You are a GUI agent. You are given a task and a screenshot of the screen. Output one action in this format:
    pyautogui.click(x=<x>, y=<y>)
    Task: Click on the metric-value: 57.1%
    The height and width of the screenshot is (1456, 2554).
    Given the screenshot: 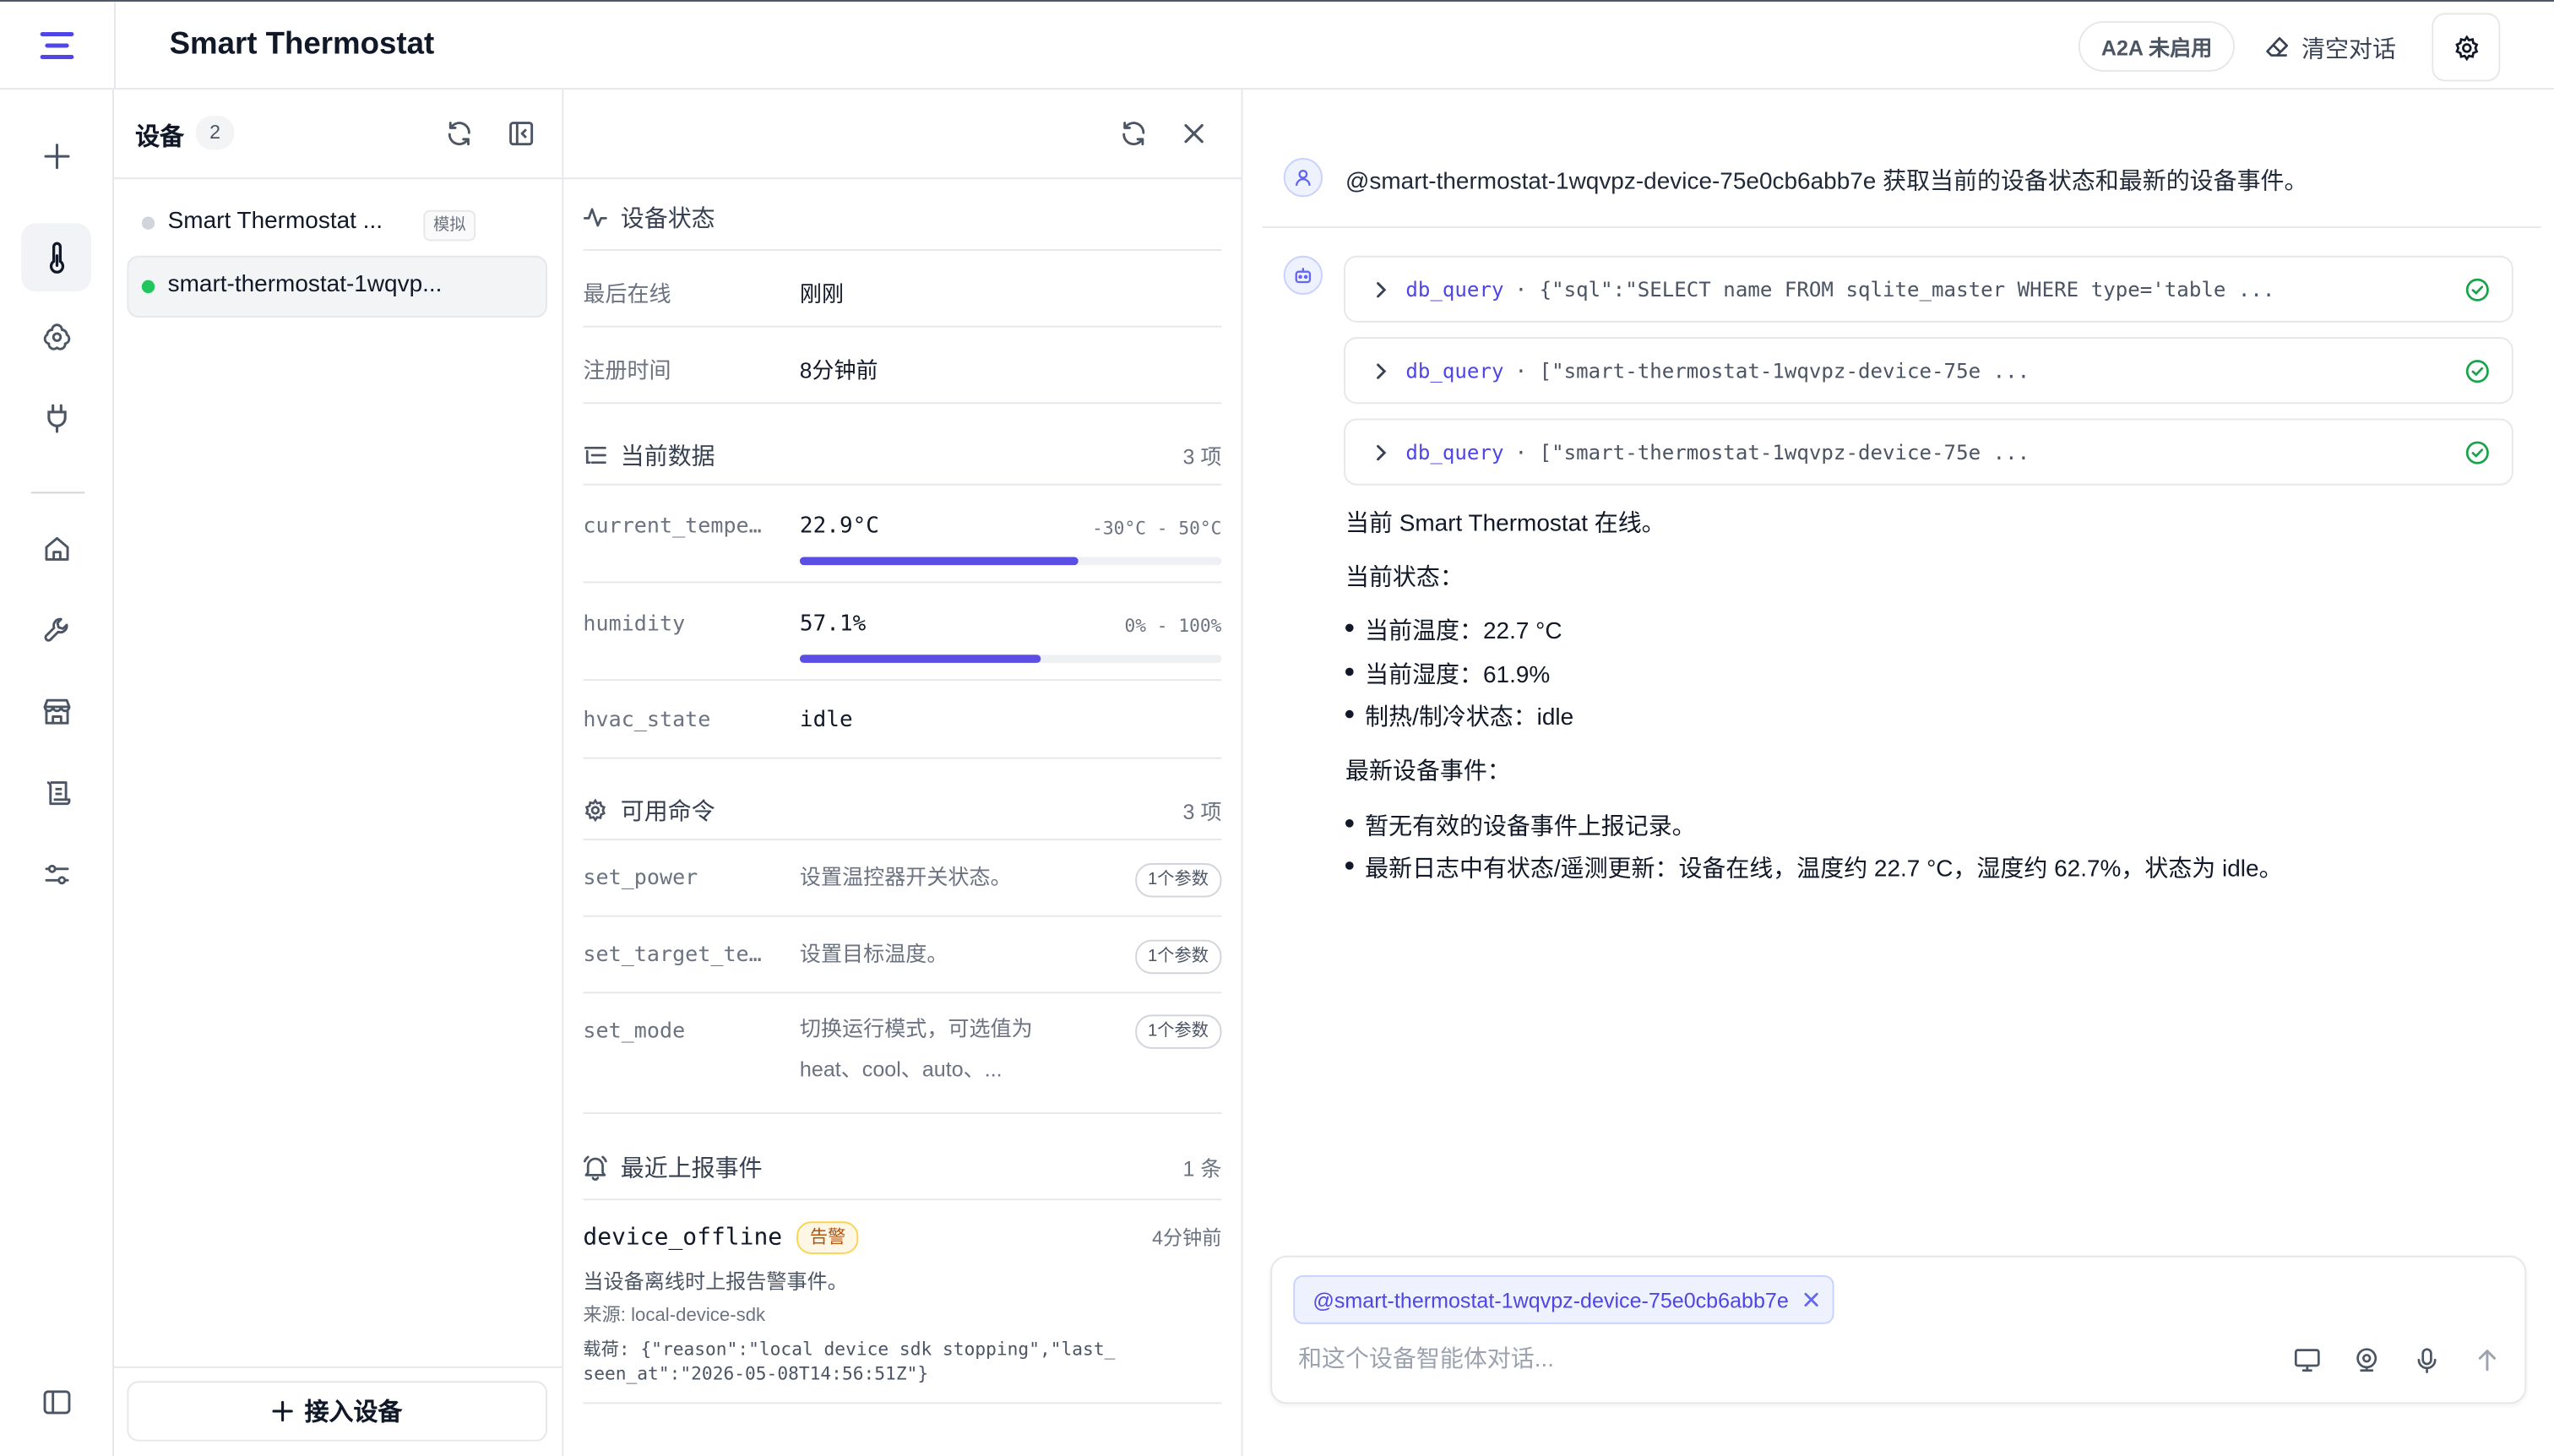 What is the action you would take?
    pyautogui.click(x=833, y=625)
    